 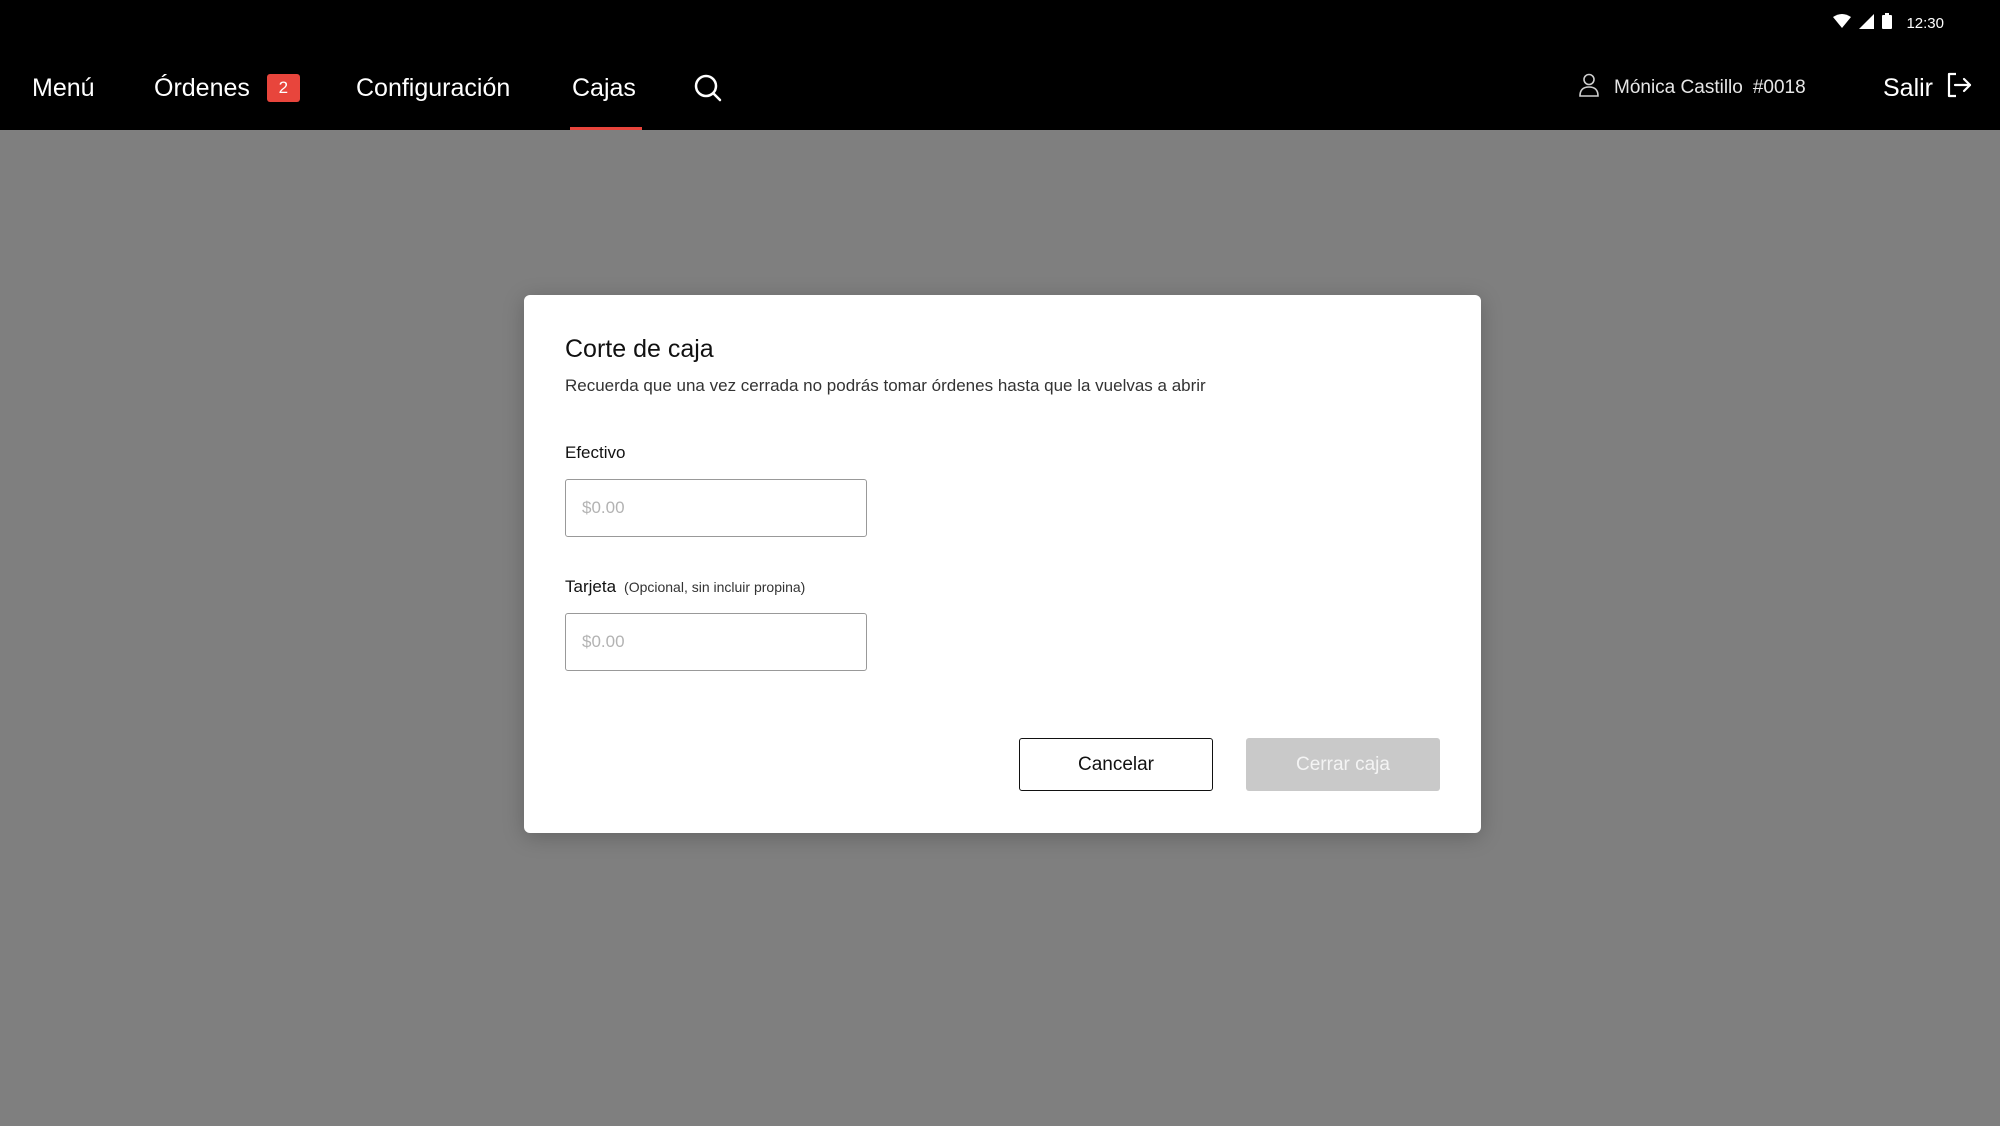 I want to click on status-bar: 12:30, so click(x=1000, y=23).